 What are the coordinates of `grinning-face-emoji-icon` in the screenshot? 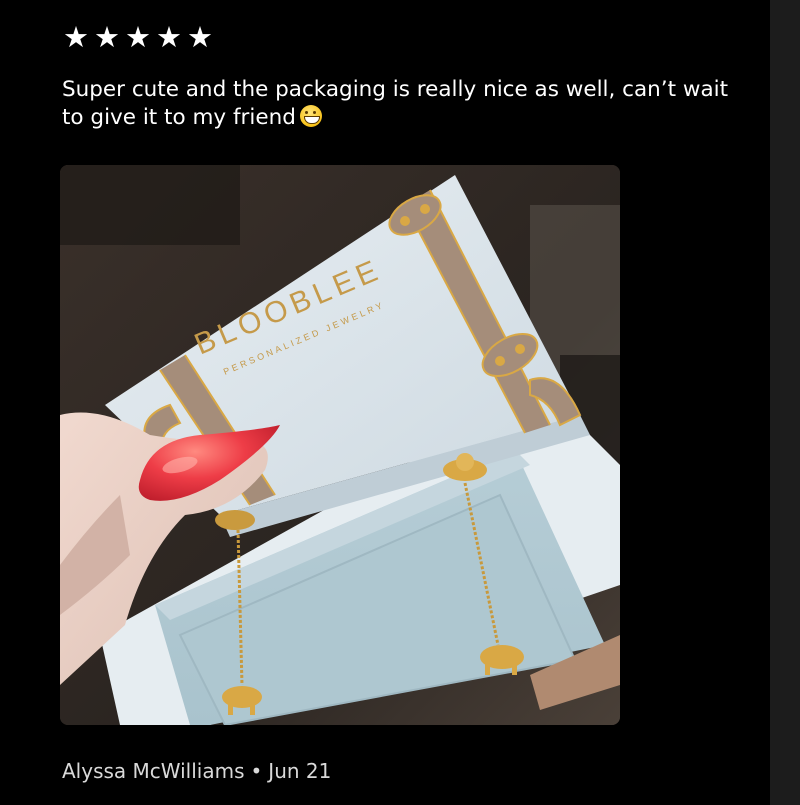 It's located at (310, 116).